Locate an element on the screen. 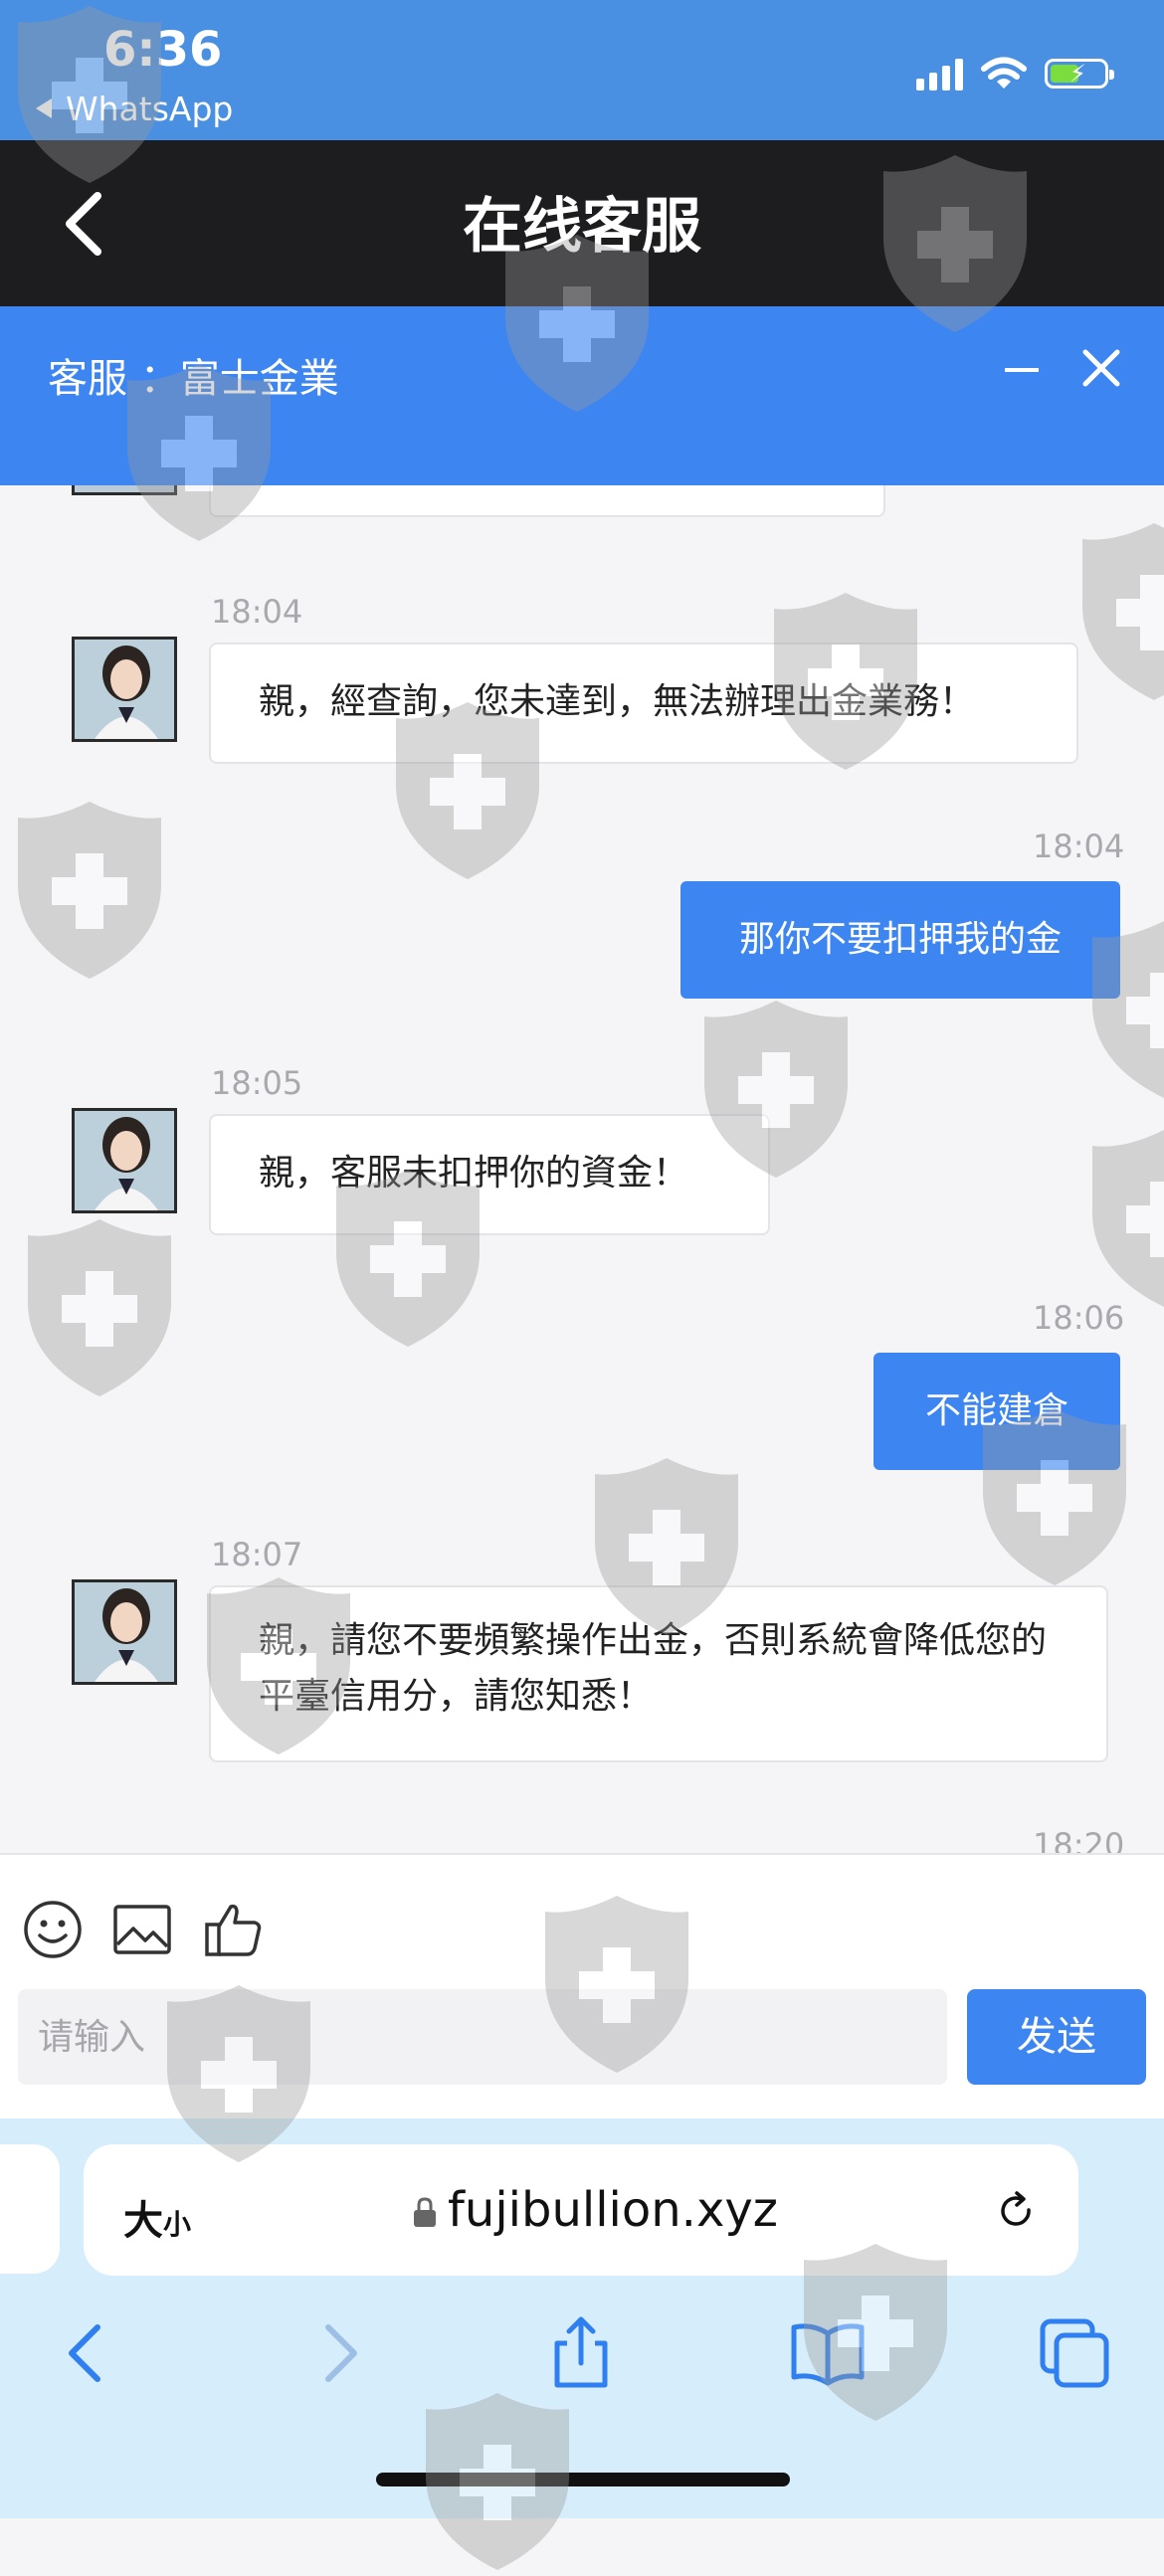 Image resolution: width=1164 pixels, height=2576 pixels. message-bubble is located at coordinates (547, 501).